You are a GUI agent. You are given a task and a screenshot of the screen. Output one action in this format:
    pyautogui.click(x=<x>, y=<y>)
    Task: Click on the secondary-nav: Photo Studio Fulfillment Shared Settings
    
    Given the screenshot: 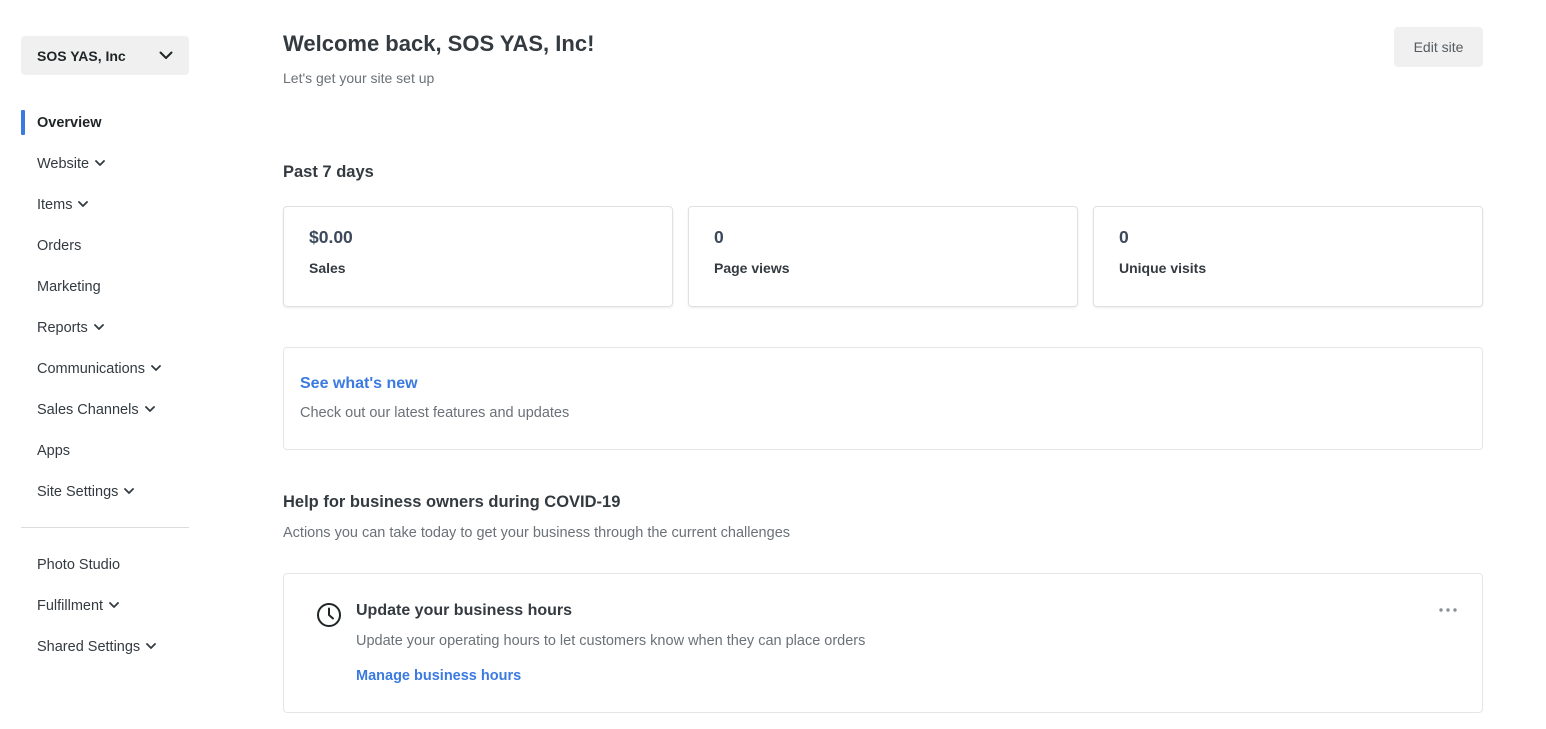 What is the action you would take?
    pyautogui.click(x=105, y=605)
    